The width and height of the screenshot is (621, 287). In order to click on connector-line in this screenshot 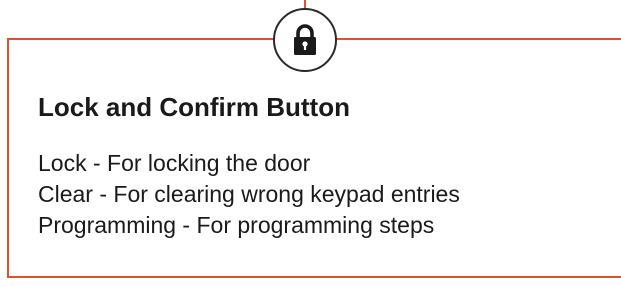, I will do `click(305, 4)`.